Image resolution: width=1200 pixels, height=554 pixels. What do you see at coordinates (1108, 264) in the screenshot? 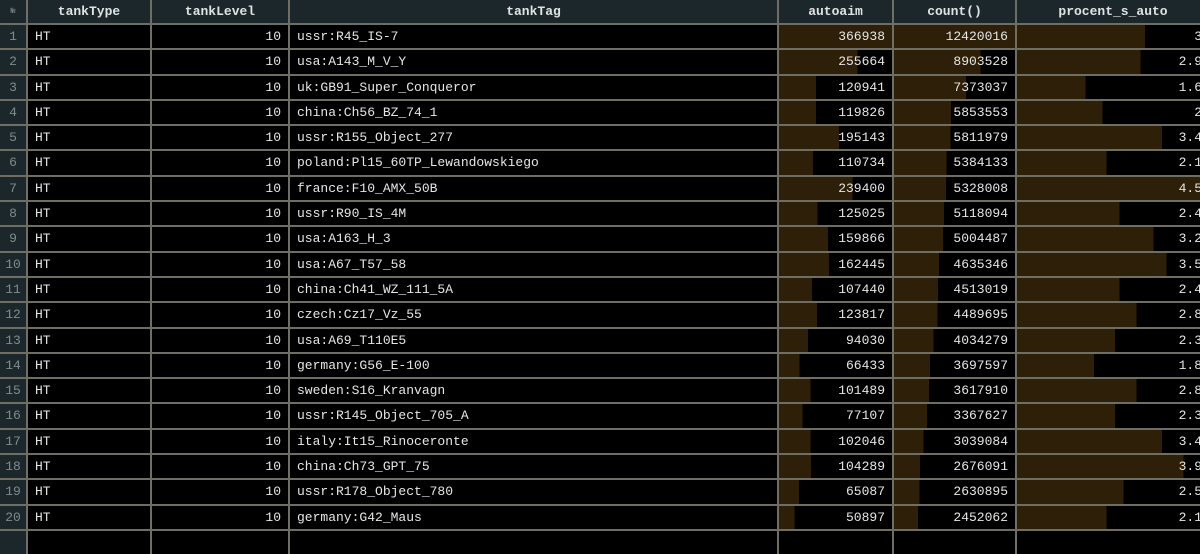
I see `cell-procent-s-auto: 3.5` at bounding box center [1108, 264].